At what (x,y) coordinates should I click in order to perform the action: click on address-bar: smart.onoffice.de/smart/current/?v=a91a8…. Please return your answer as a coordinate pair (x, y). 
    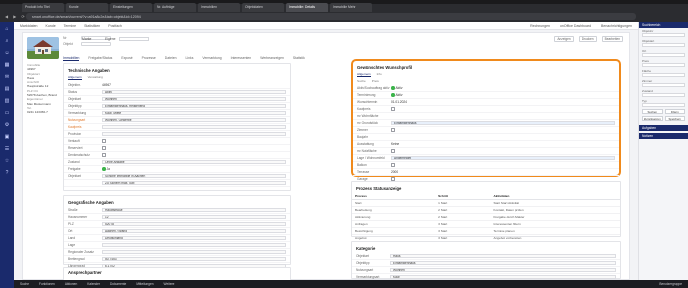
    Looking at the image, I should click on (331, 16).